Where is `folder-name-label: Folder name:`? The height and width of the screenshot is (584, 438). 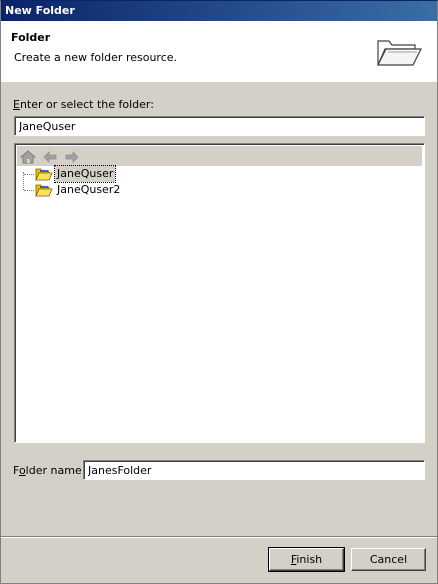 folder-name-label: Folder name: is located at coordinates (49, 470).